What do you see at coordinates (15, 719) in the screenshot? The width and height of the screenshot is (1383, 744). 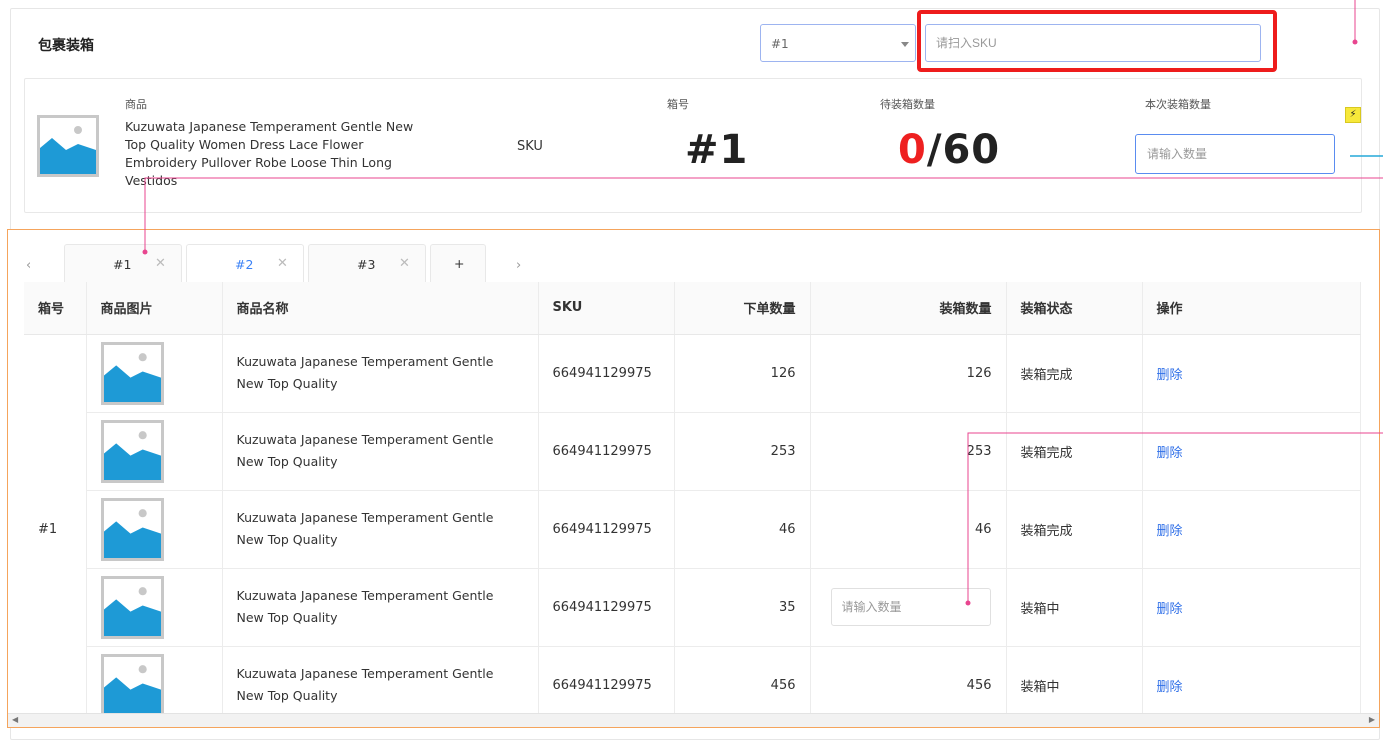 I see `scroll-left-icon: ◀` at bounding box center [15, 719].